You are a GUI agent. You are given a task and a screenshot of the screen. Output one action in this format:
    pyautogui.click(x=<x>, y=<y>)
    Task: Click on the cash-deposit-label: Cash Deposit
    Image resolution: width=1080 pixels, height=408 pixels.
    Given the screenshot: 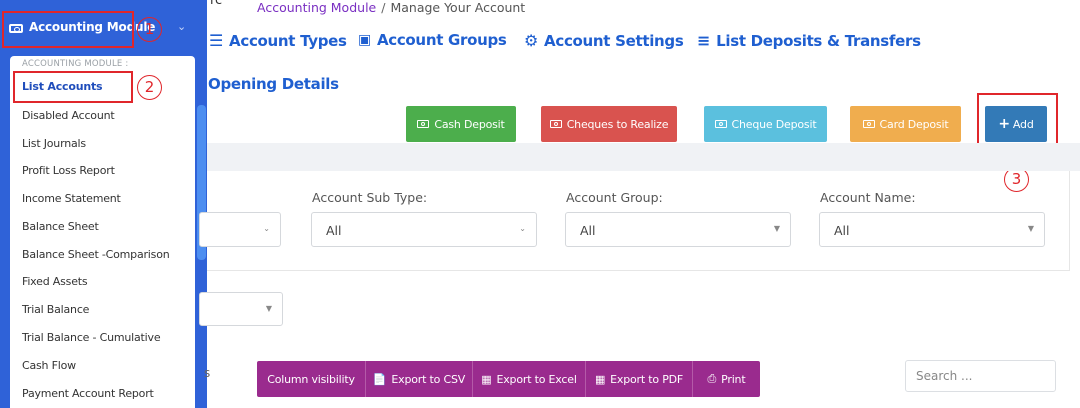 What is the action you would take?
    pyautogui.click(x=469, y=124)
    